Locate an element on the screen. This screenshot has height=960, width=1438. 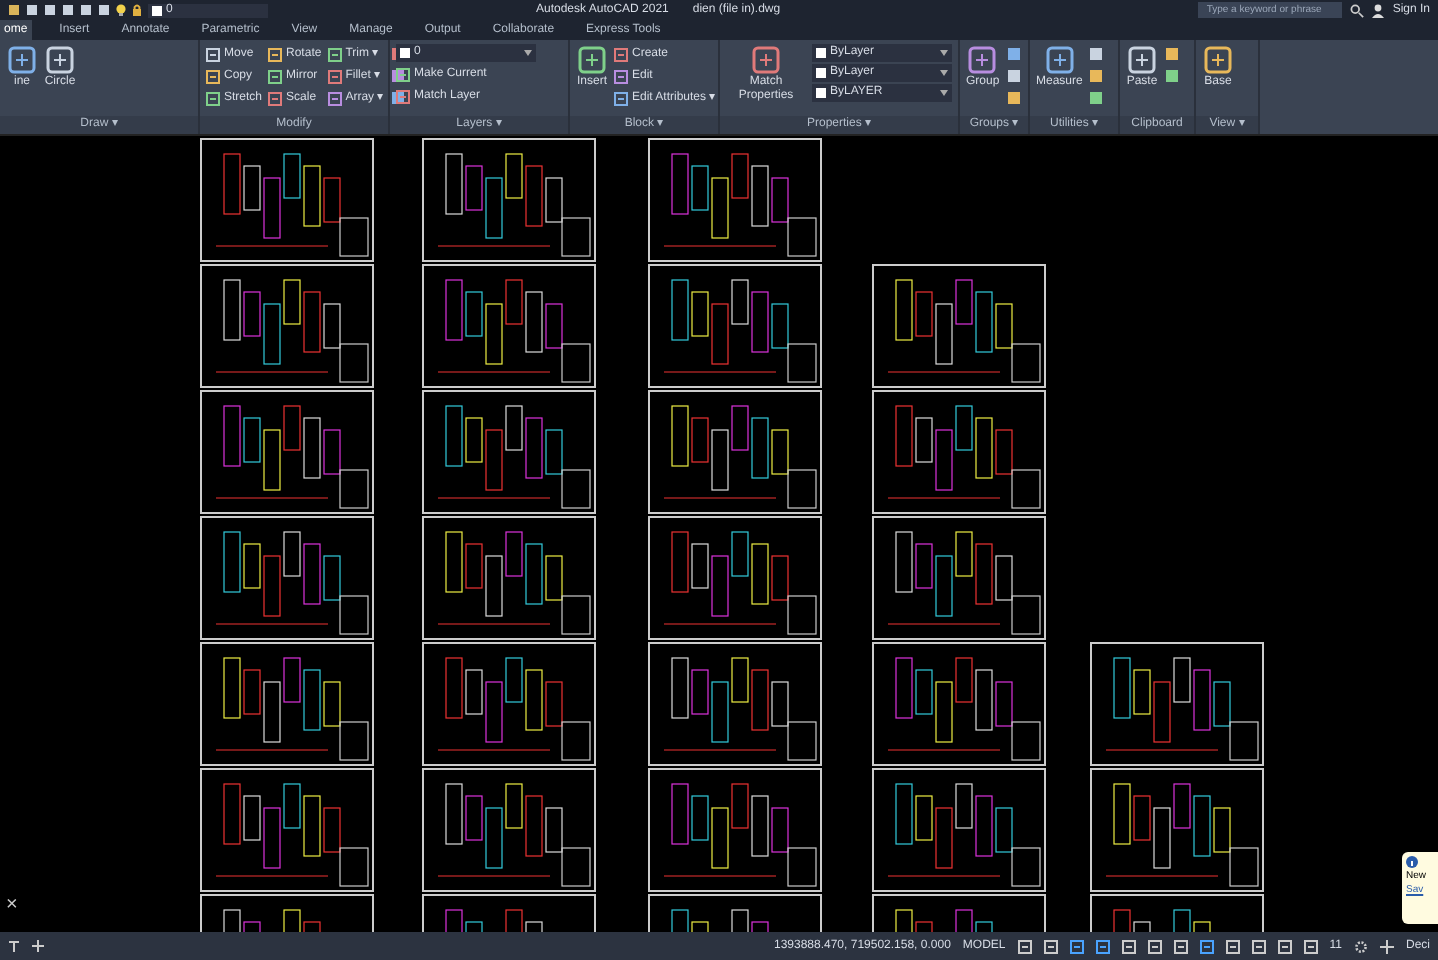
user-icon is located at coordinates (1378, 10).